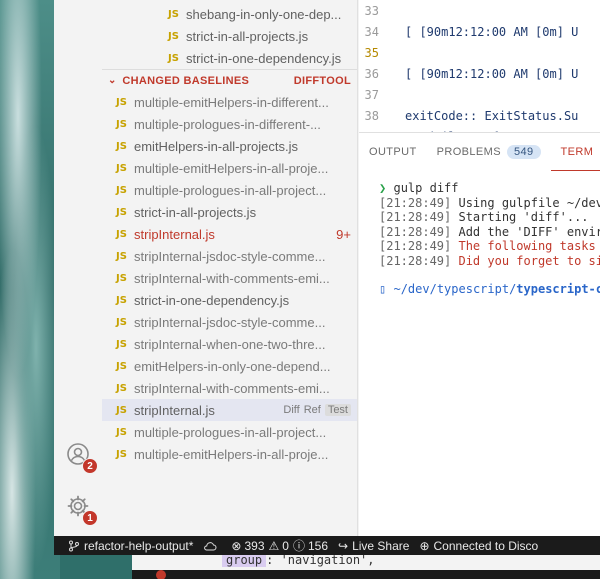 Image resolution: width=600 pixels, height=579 pixels. I want to click on activity-bar: 2 1, so click(78, 268).